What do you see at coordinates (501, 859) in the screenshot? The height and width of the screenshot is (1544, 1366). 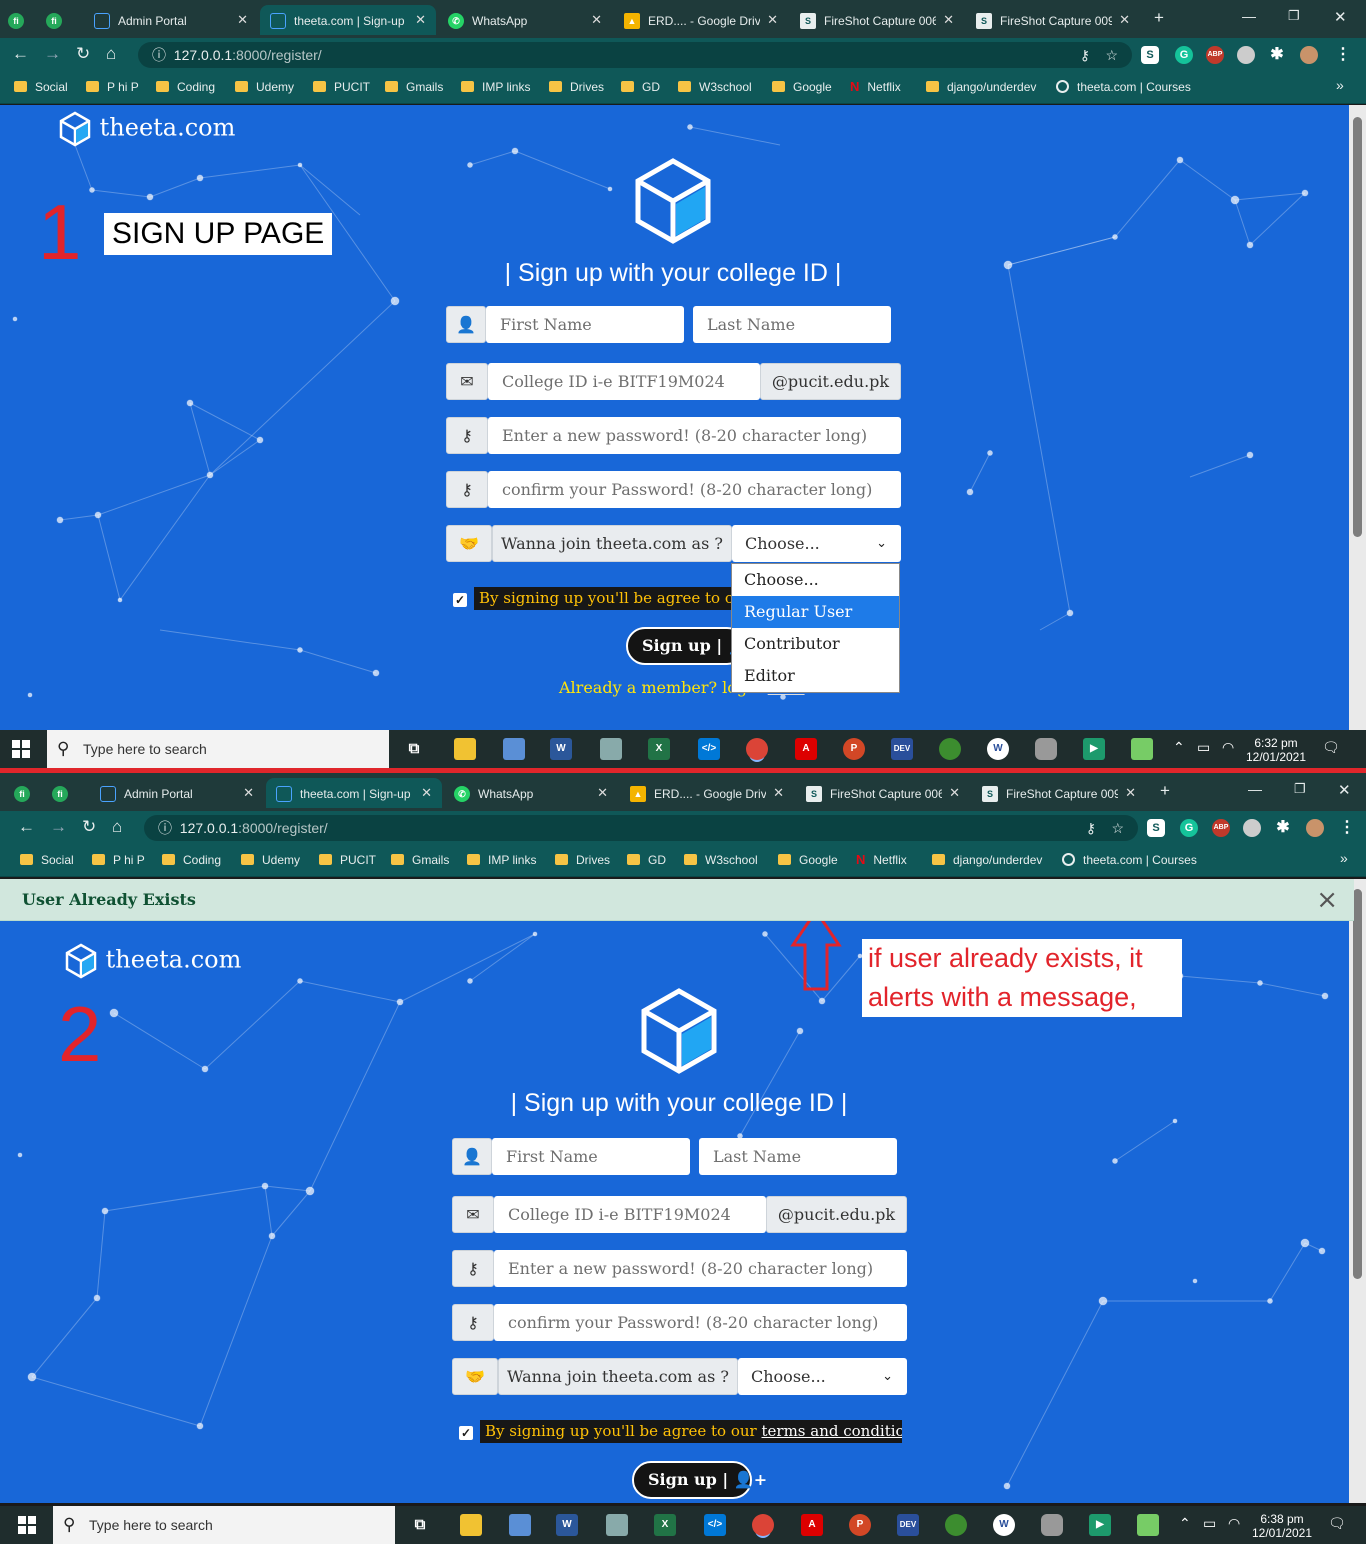 I see `bookmark-imp-links: IMP links` at bounding box center [501, 859].